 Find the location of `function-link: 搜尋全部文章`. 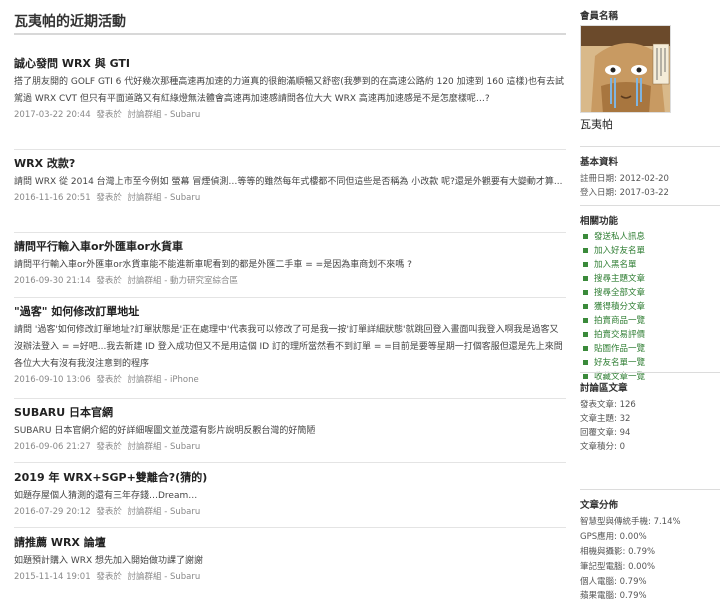

function-link: 搜尋全部文章 is located at coordinates (619, 293).